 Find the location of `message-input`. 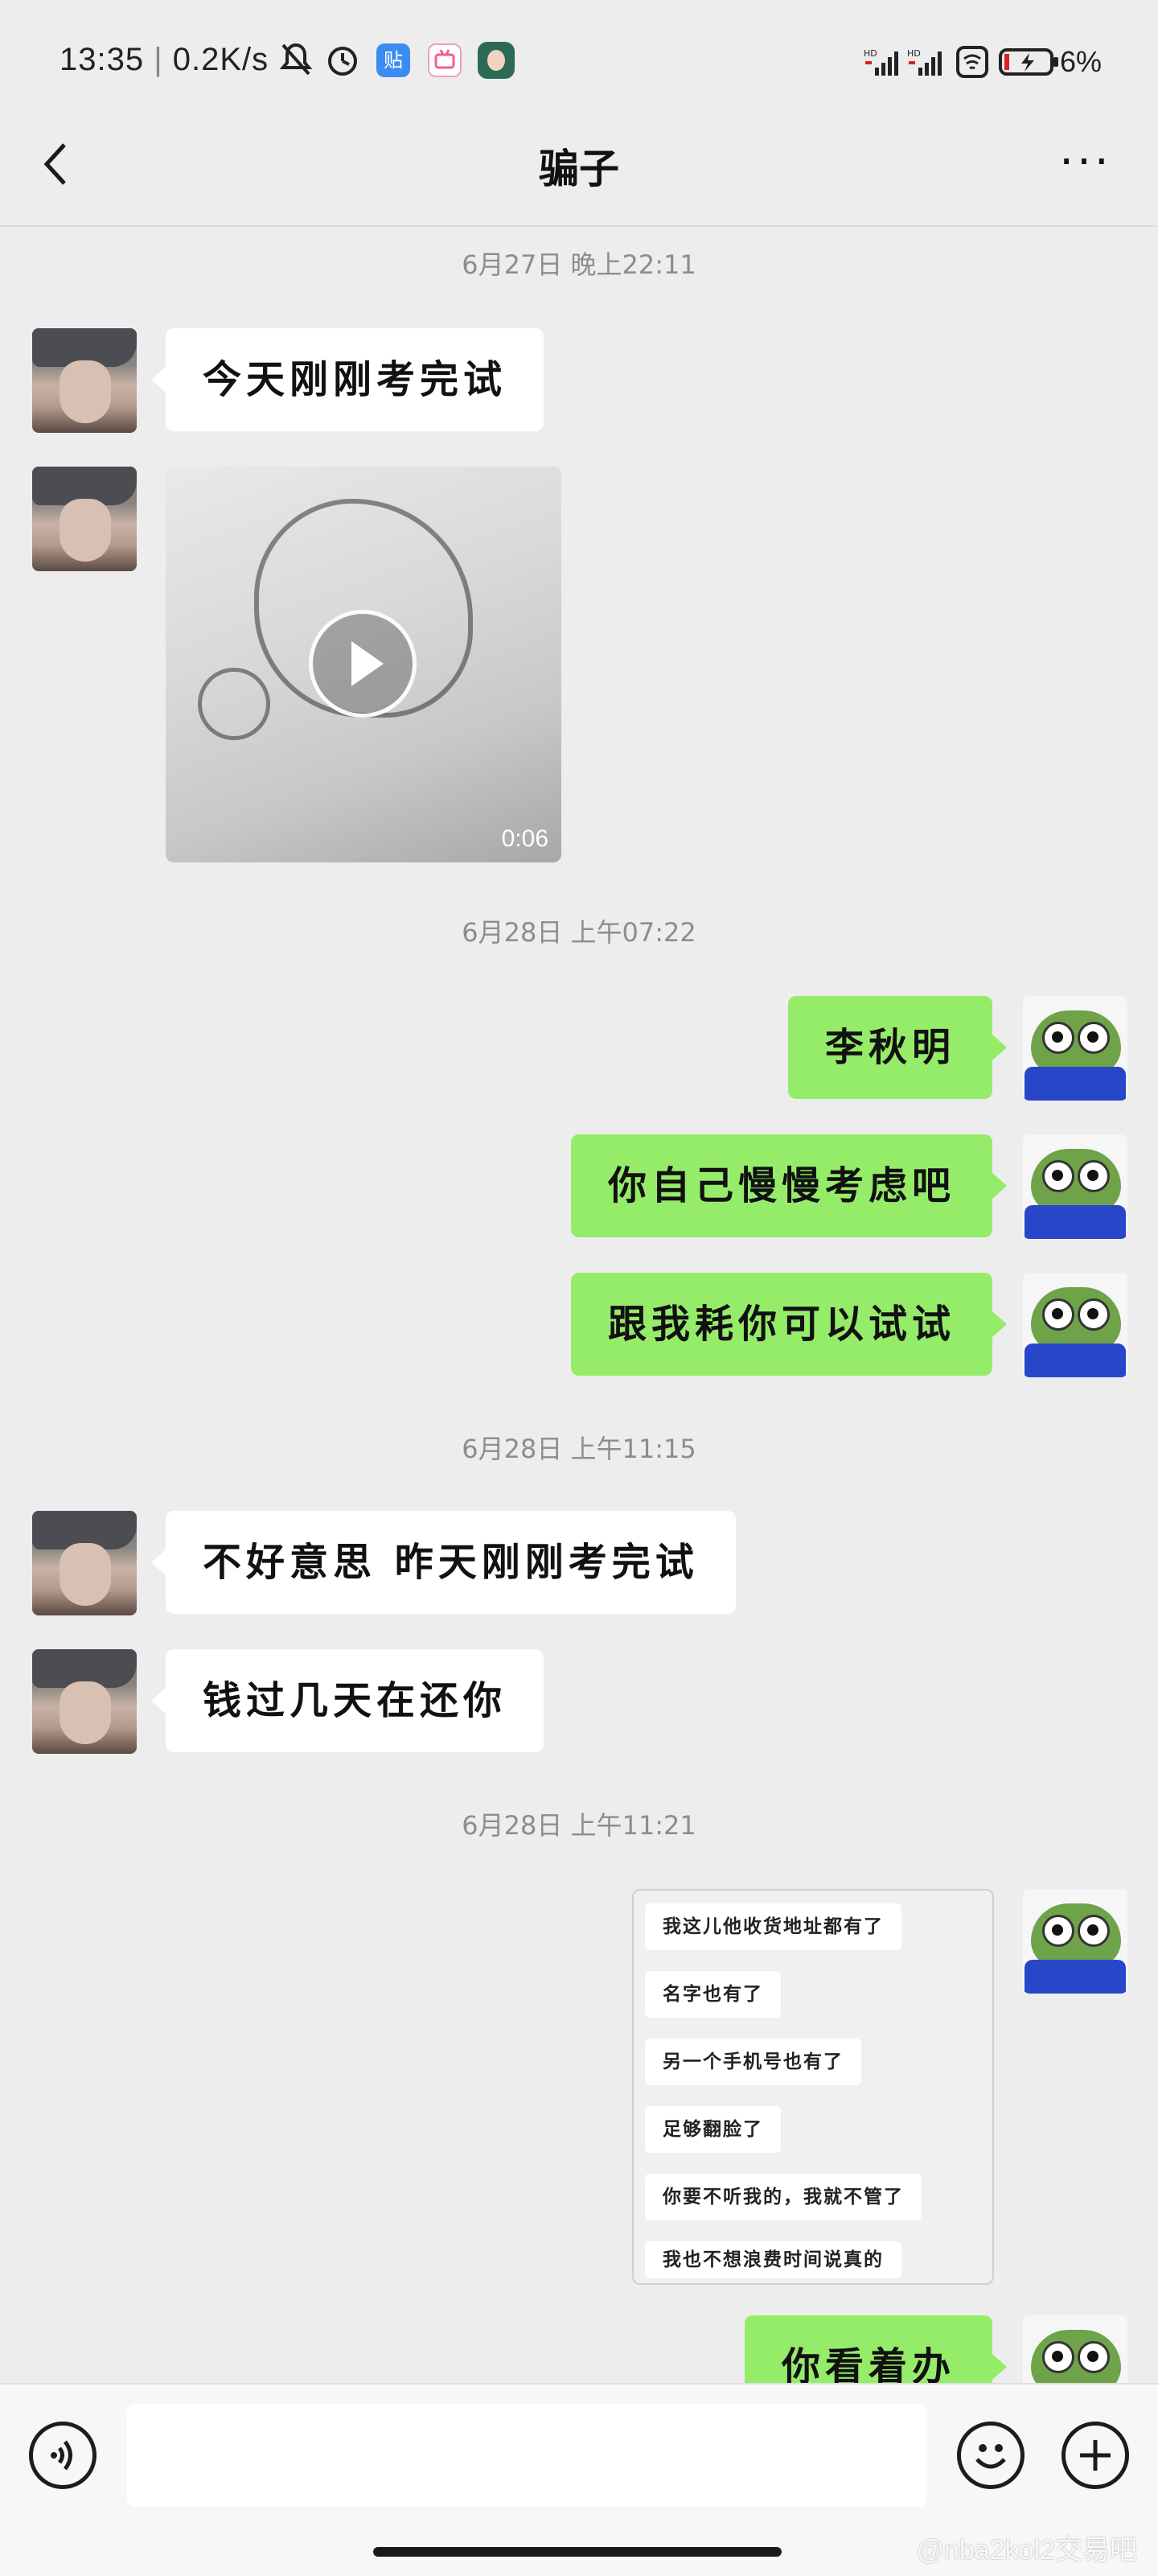

message-input is located at coordinates (526, 2455).